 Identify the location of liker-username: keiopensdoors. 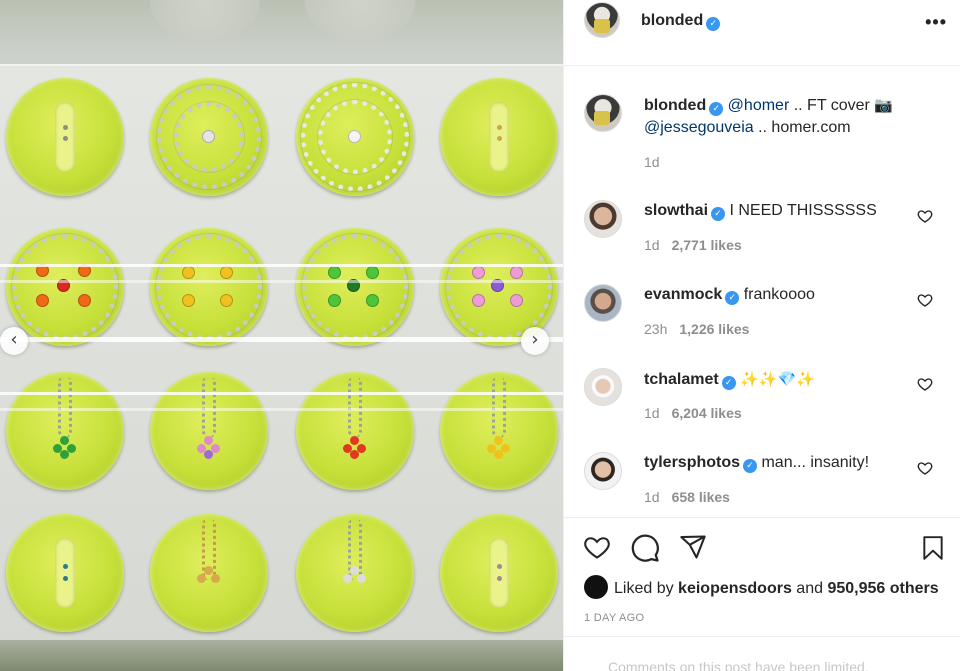
(735, 588).